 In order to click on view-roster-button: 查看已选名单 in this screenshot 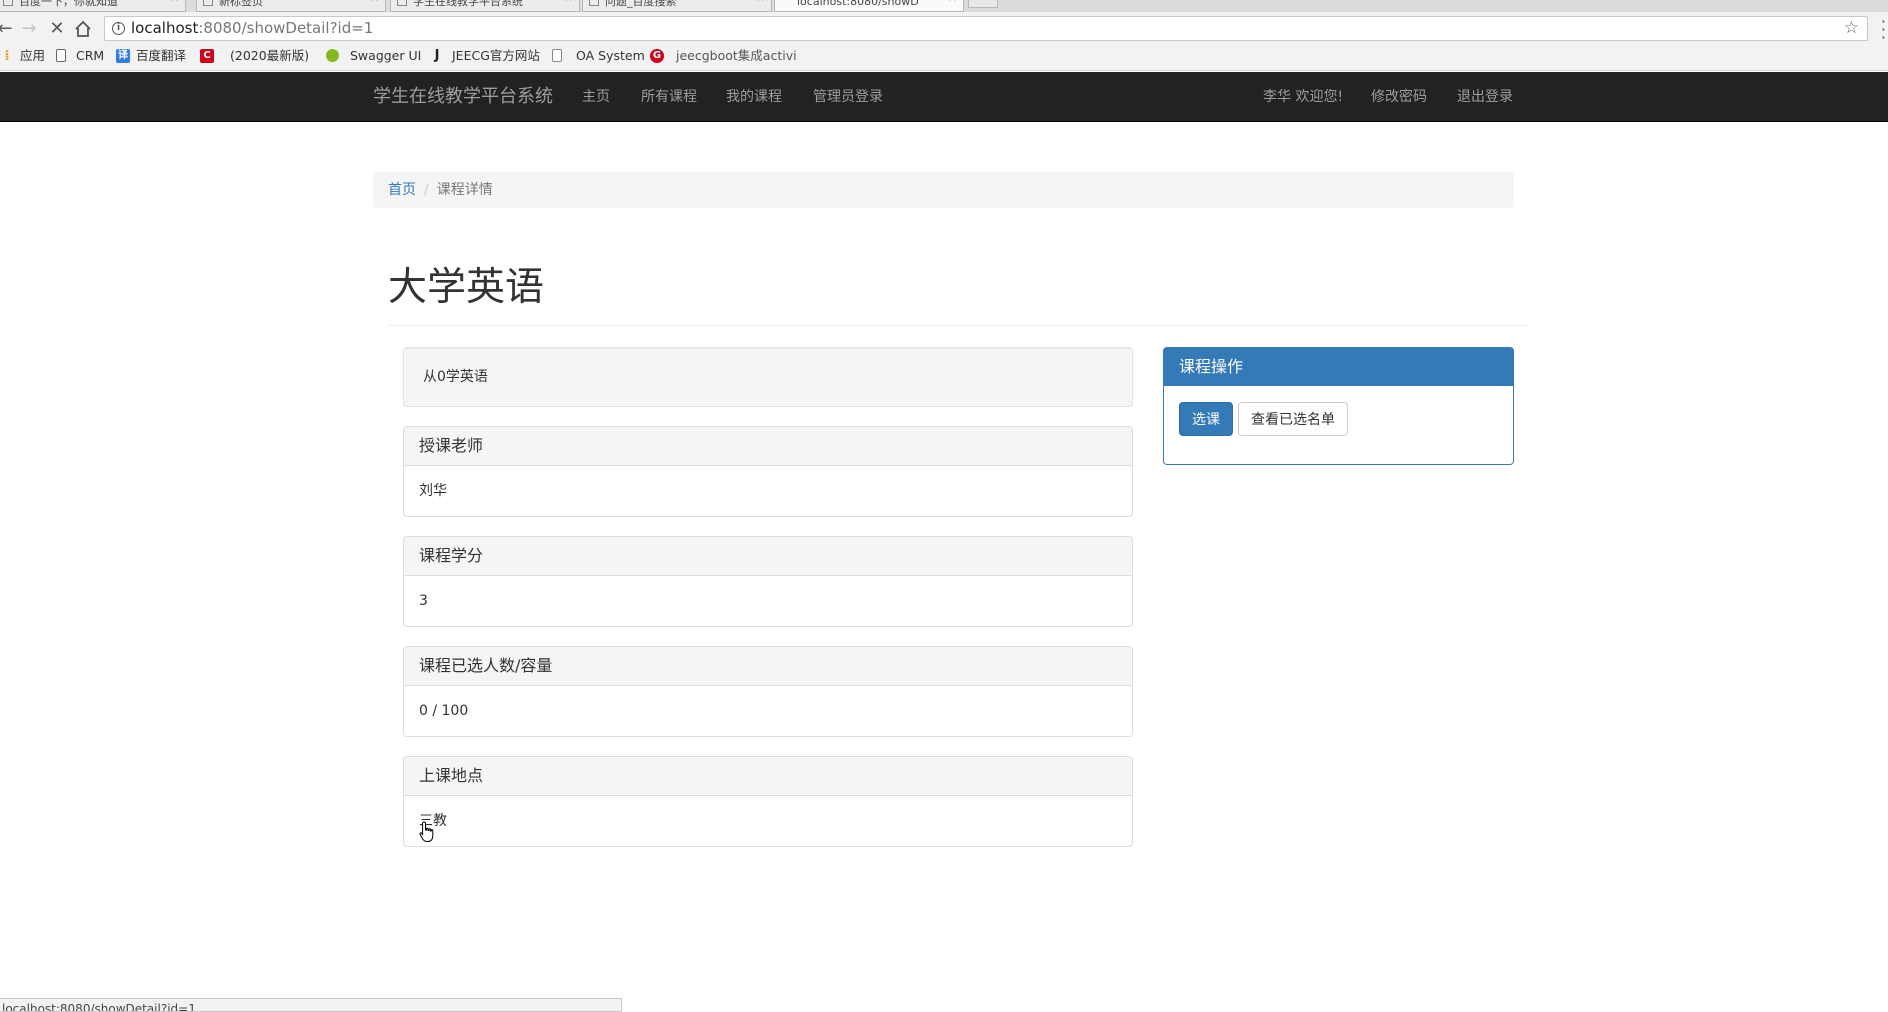, I will do `click(1293, 419)`.